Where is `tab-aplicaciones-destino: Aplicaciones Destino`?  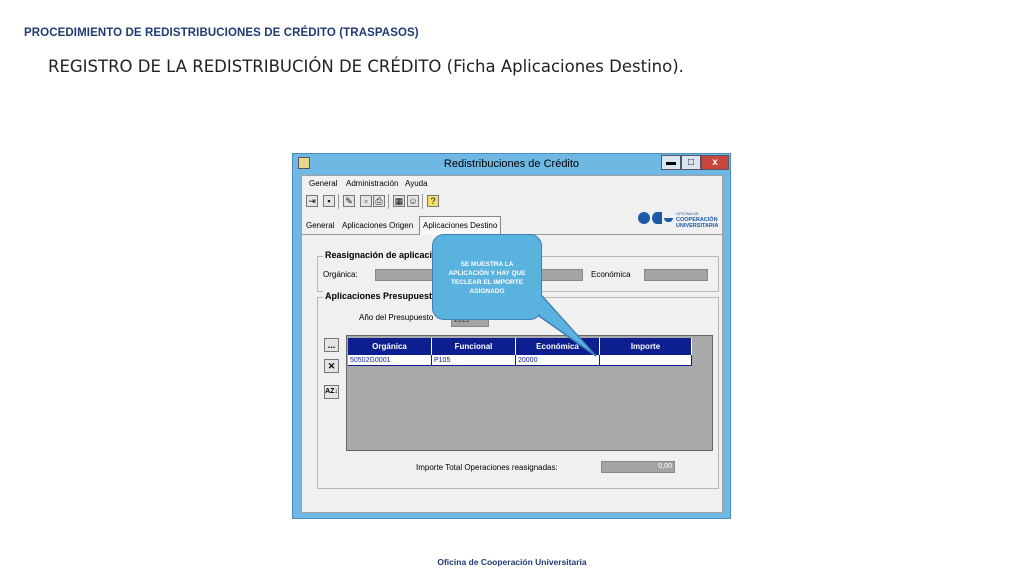
tab-aplicaciones-destino: Aplicaciones Destino is located at coordinates (460, 225).